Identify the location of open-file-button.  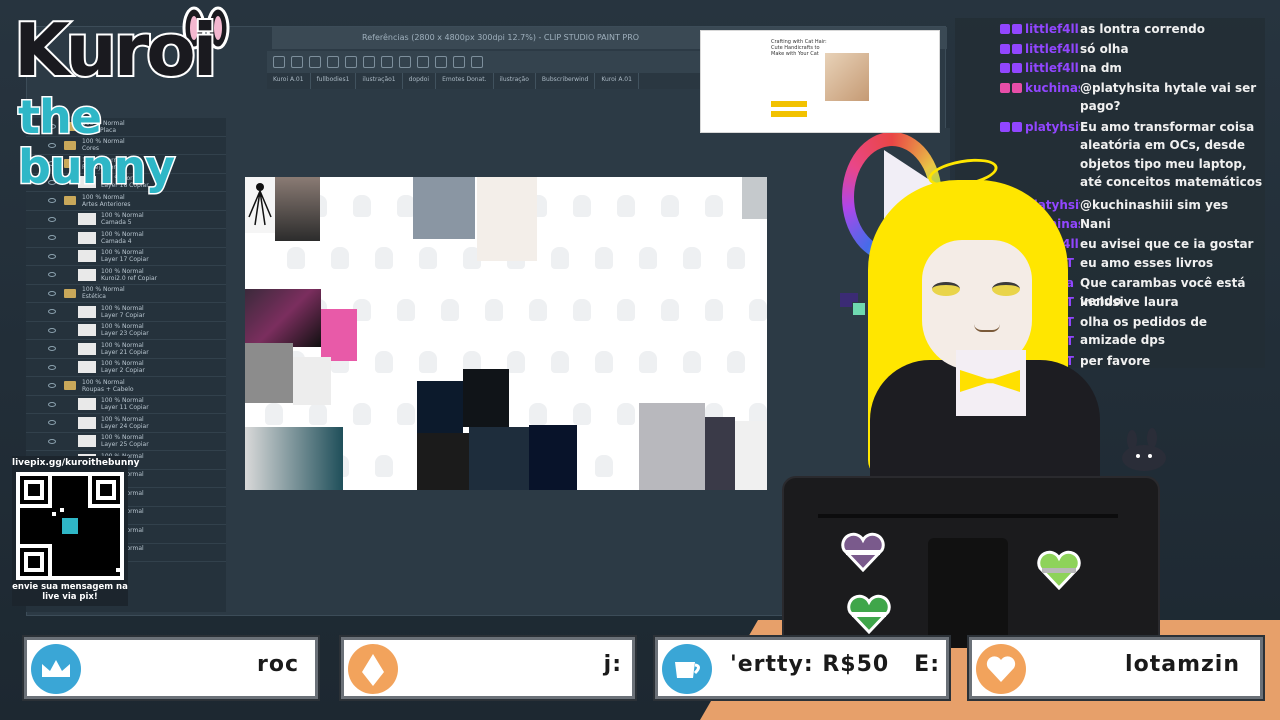
(297, 62).